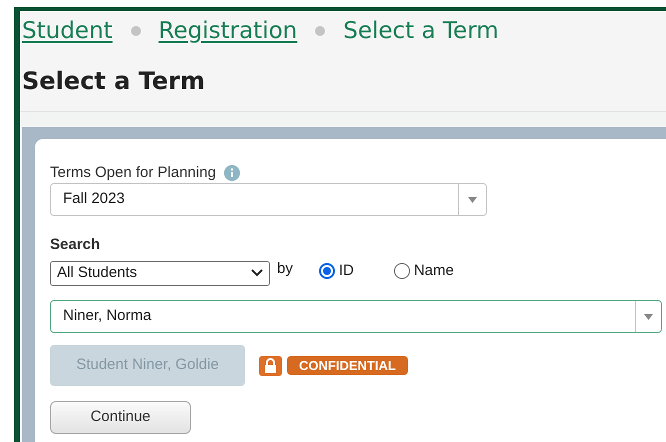 This screenshot has height=442, width=666. I want to click on breadcrumb-current: Select a Term, so click(421, 31).